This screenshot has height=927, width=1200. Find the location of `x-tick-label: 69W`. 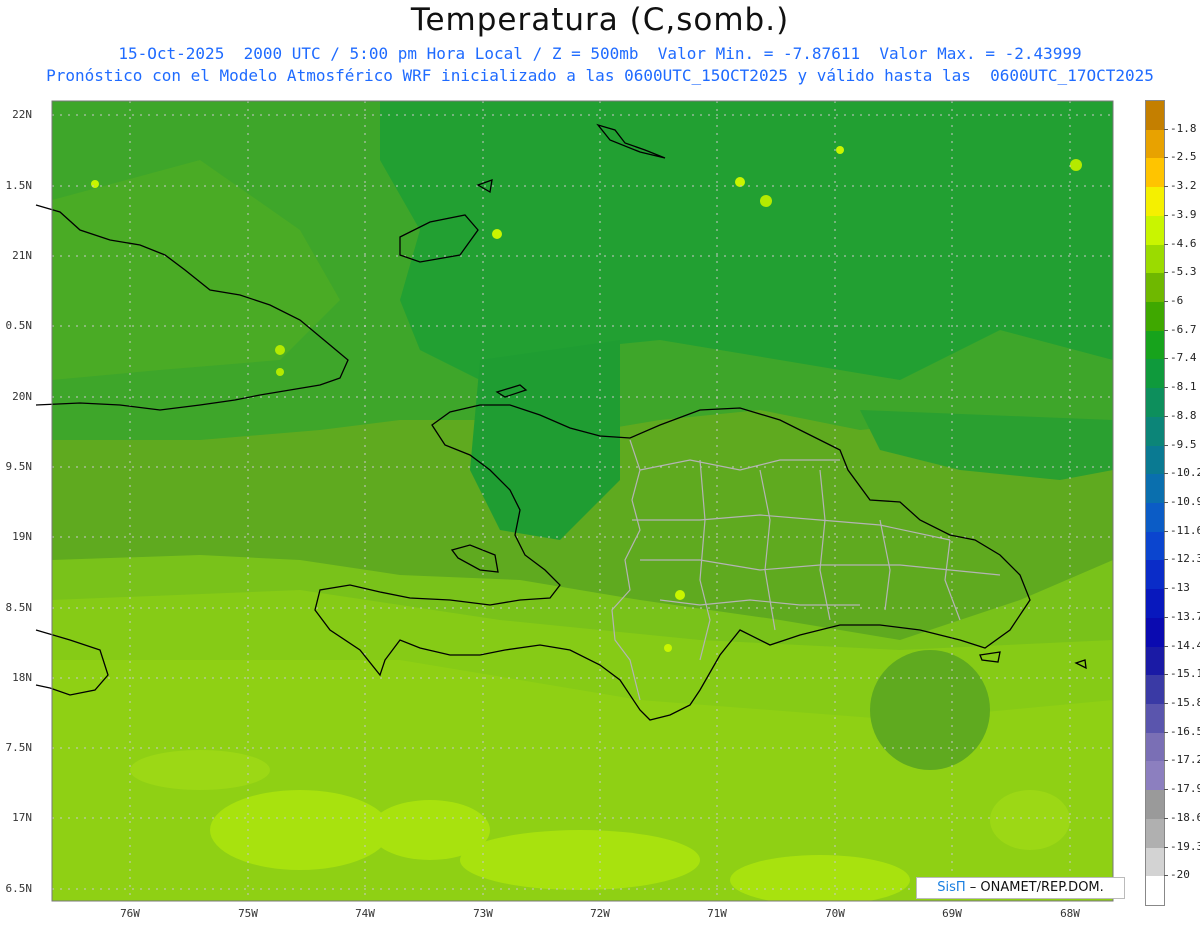

x-tick-label: 69W is located at coordinates (952, 913).